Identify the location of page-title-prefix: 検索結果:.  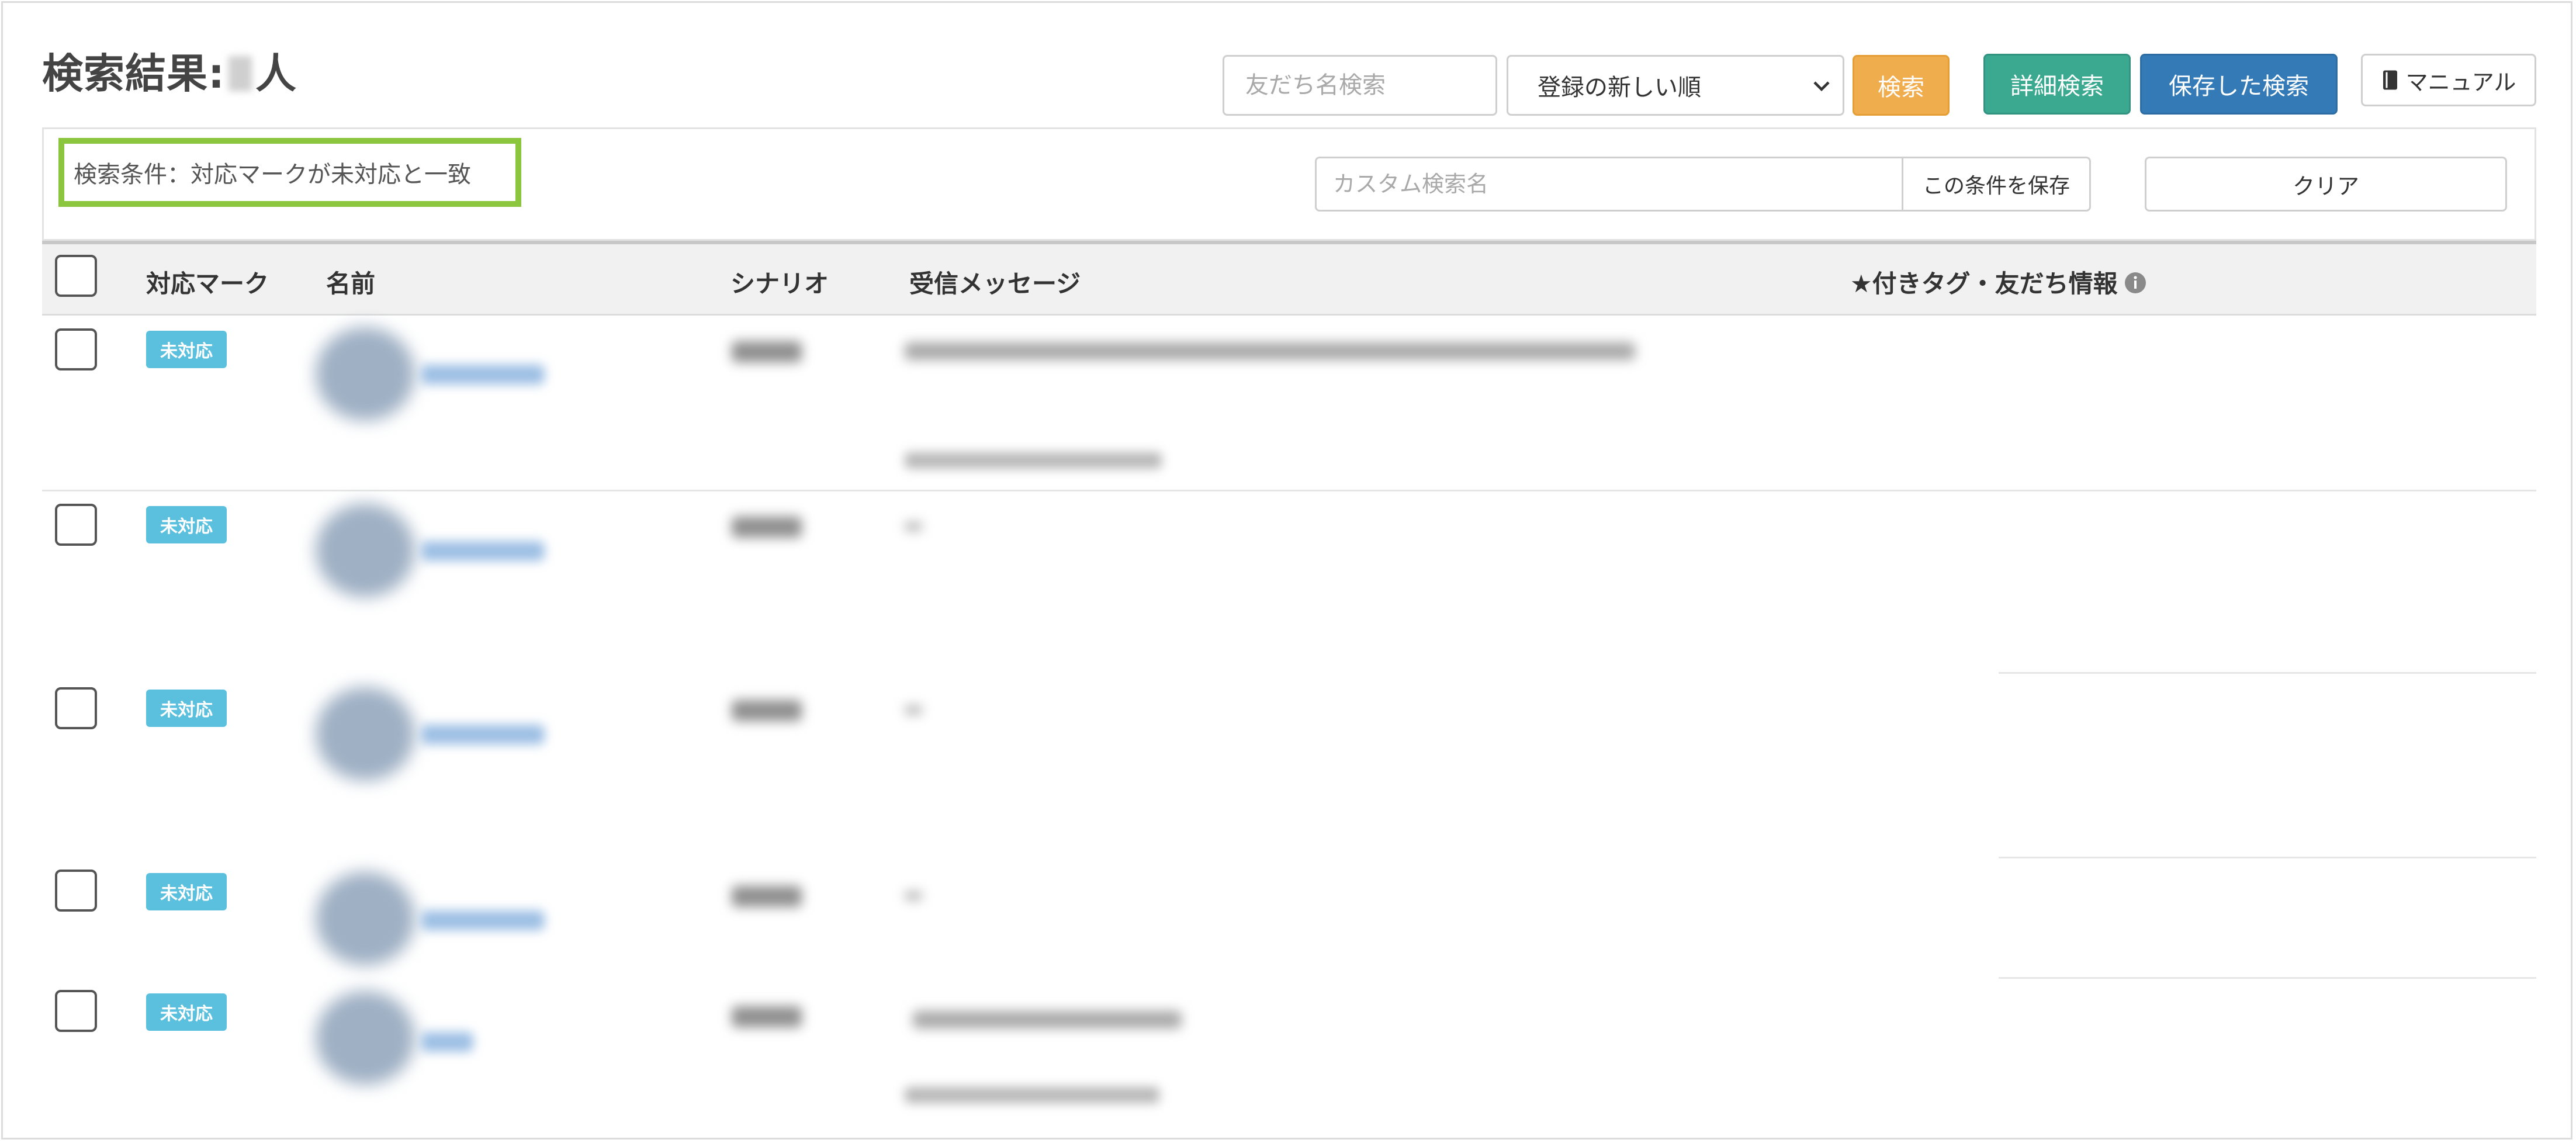
(133, 74).